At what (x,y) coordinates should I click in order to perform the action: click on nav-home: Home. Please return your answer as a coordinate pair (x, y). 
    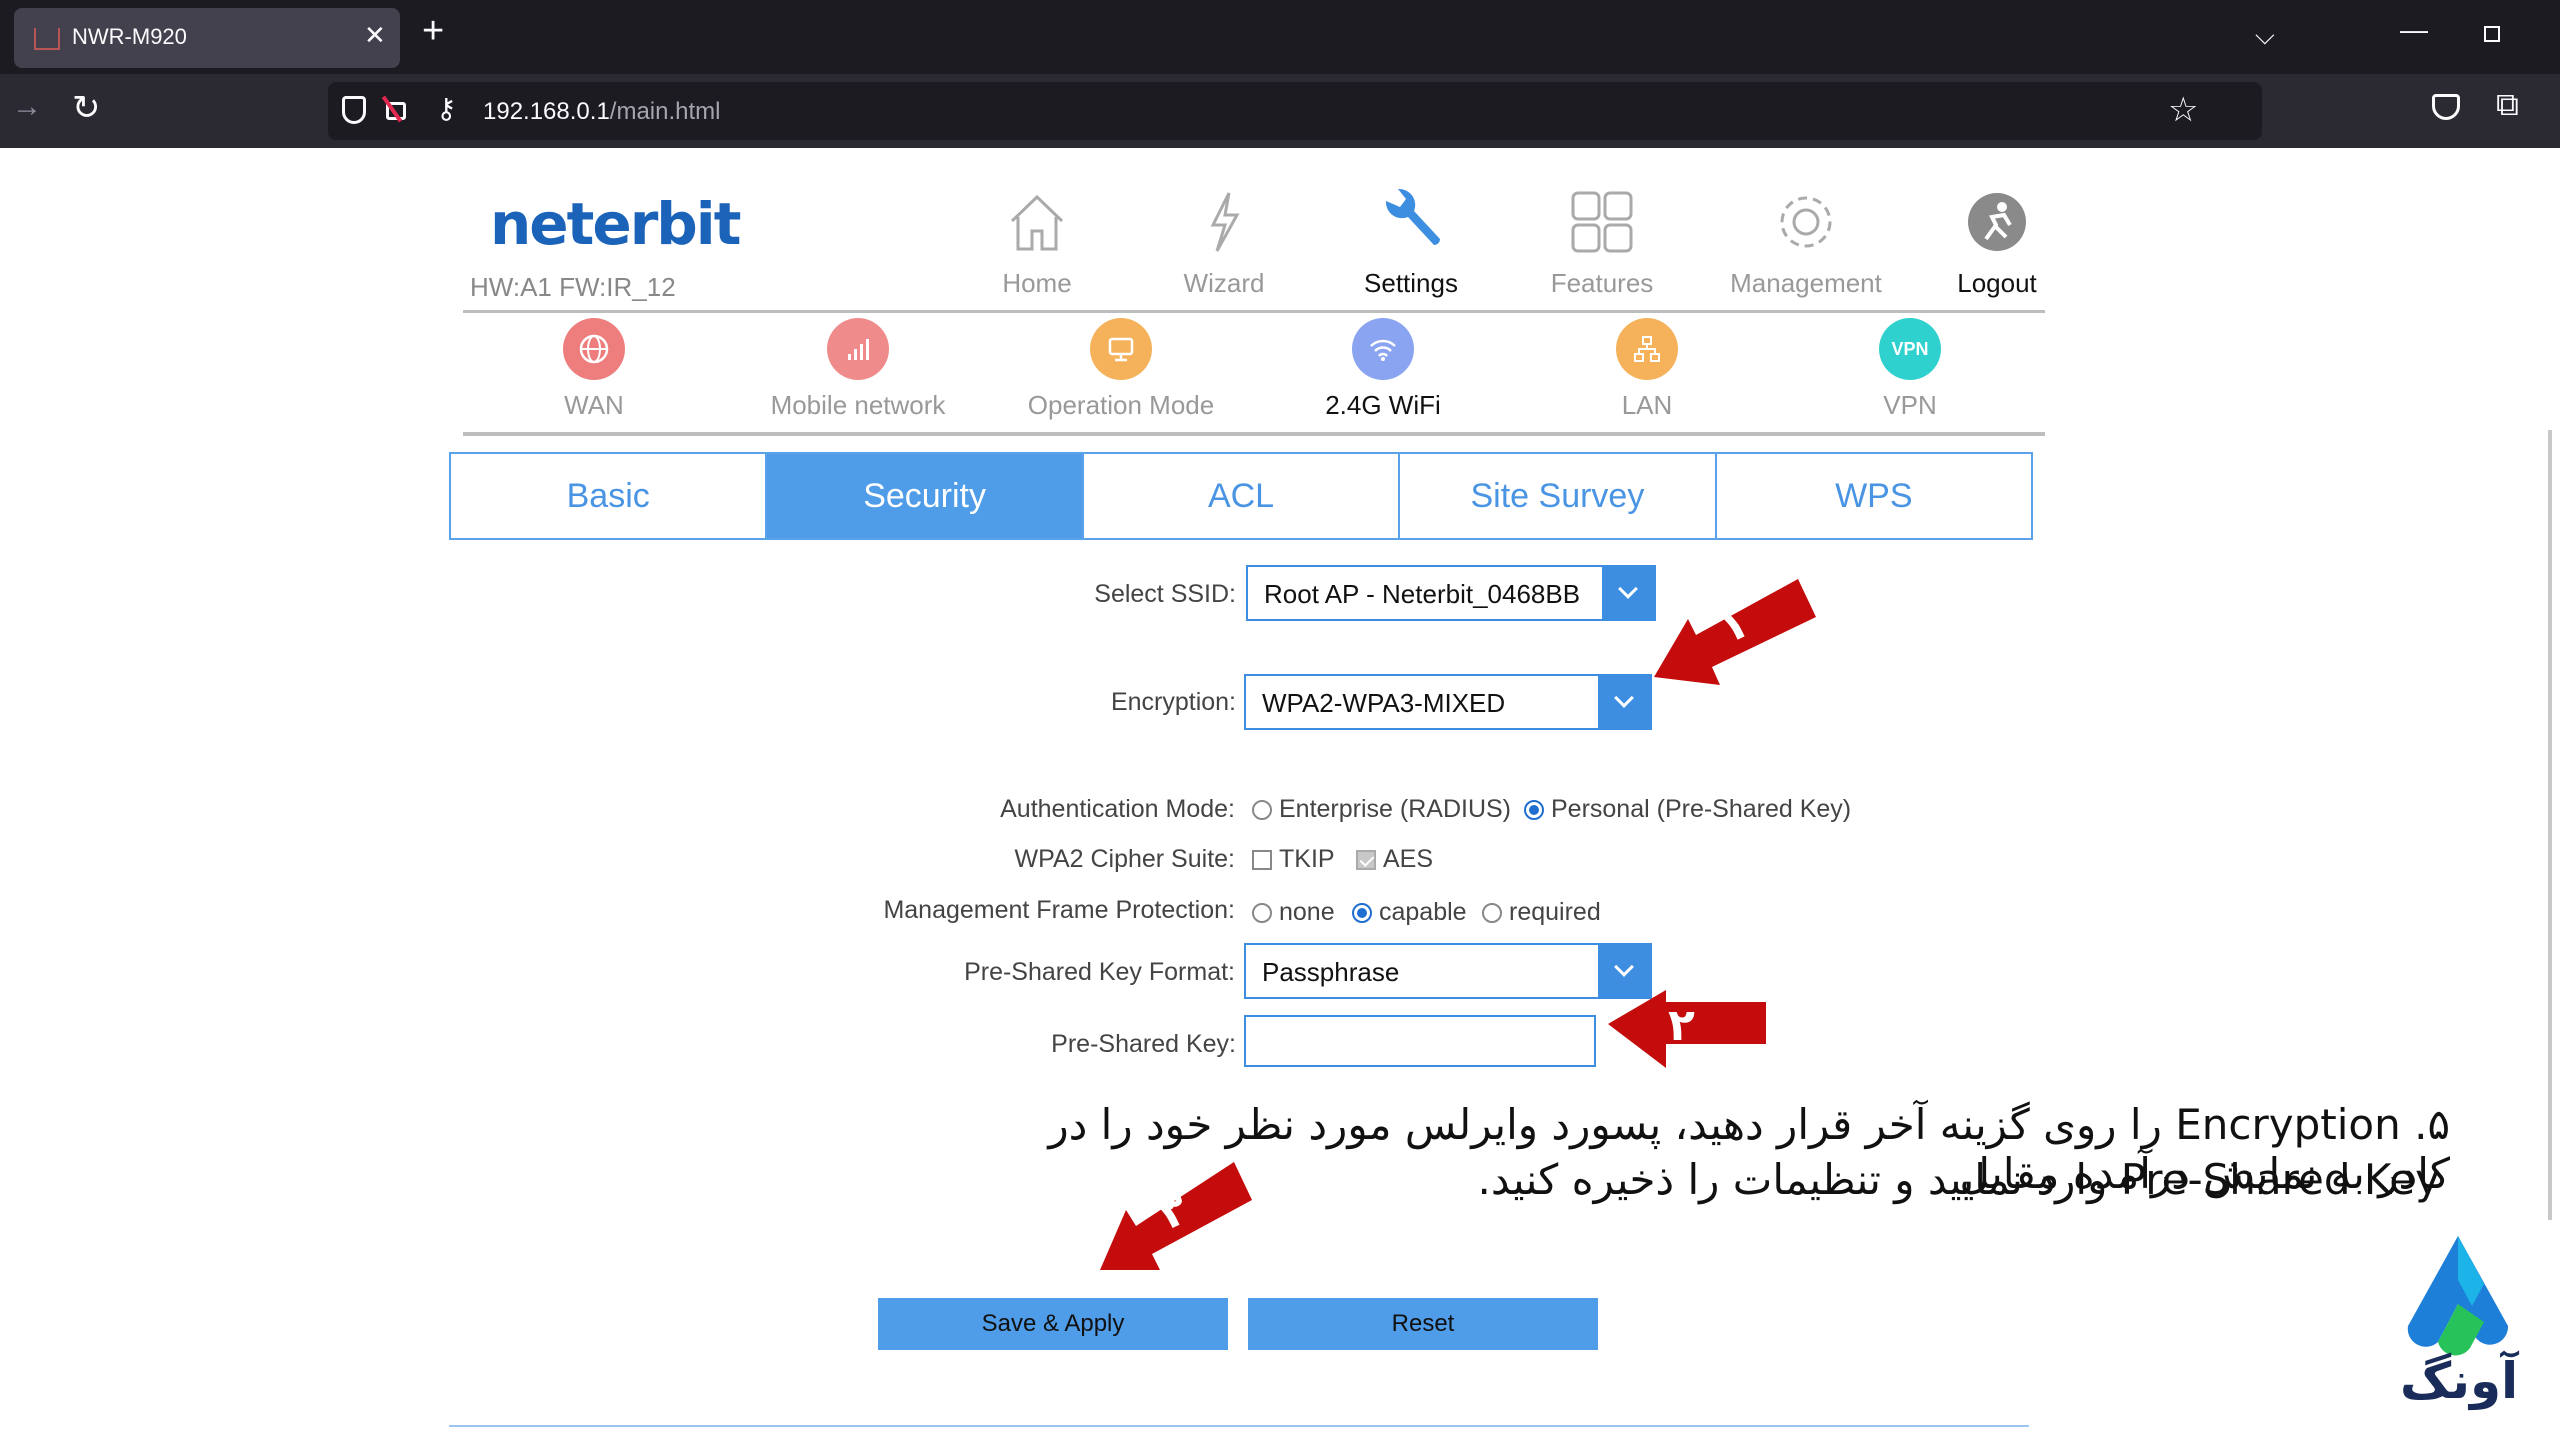
    Looking at the image, I should click on (1037, 240).